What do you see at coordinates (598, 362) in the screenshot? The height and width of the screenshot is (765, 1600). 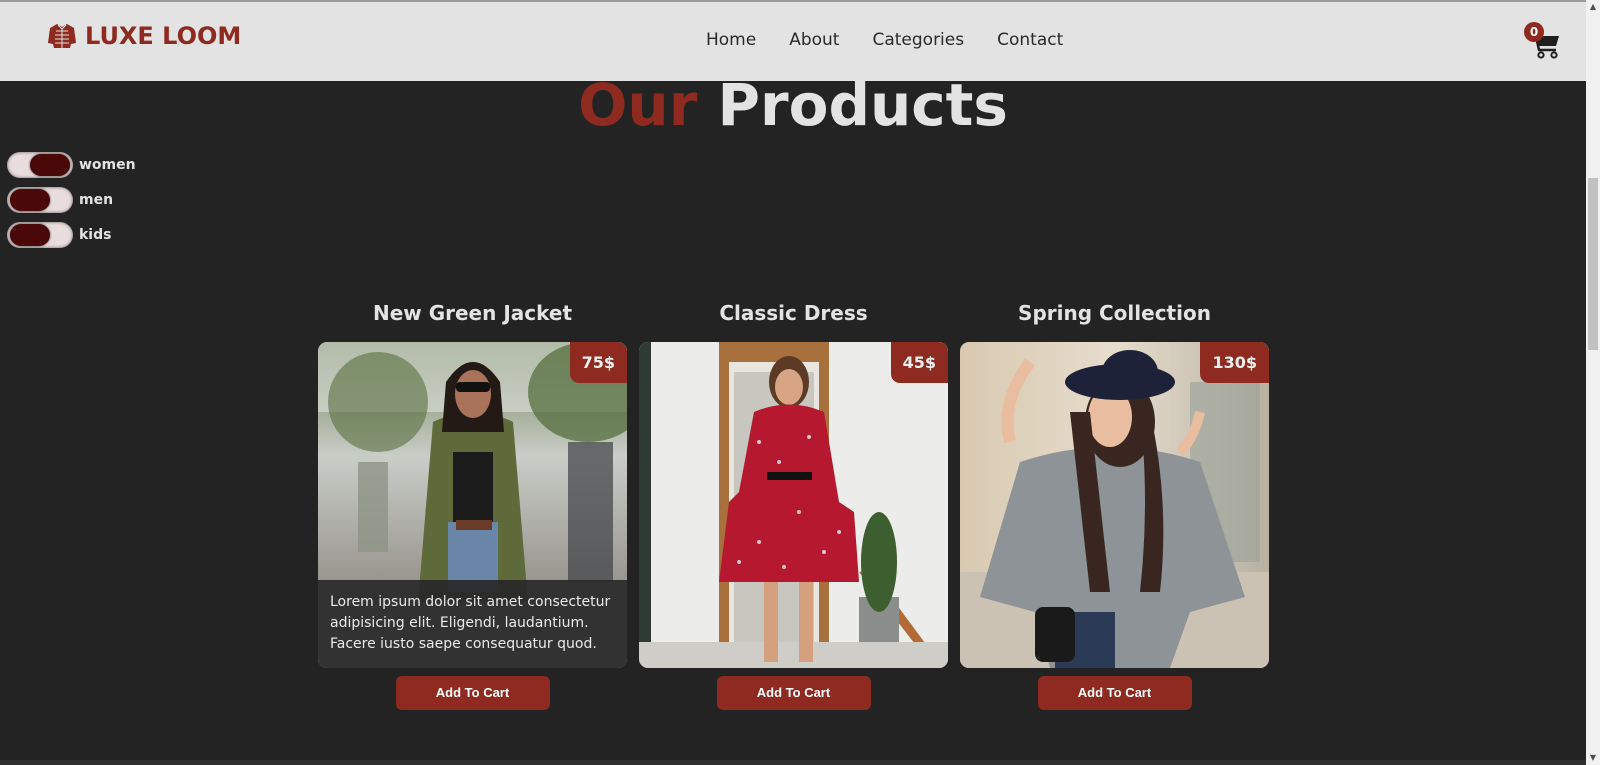 I see `price-badge: 75$` at bounding box center [598, 362].